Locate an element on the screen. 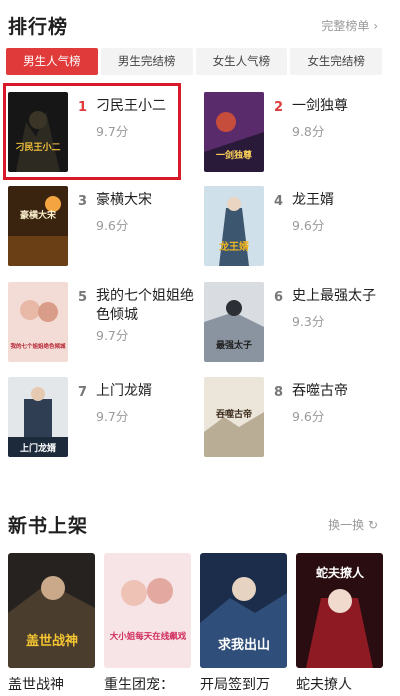 Image resolution: width=400 pixels, height=696 pixels. new-book-card: 大小姐每天在线飙戏 重生团宠： is located at coordinates (147, 623).